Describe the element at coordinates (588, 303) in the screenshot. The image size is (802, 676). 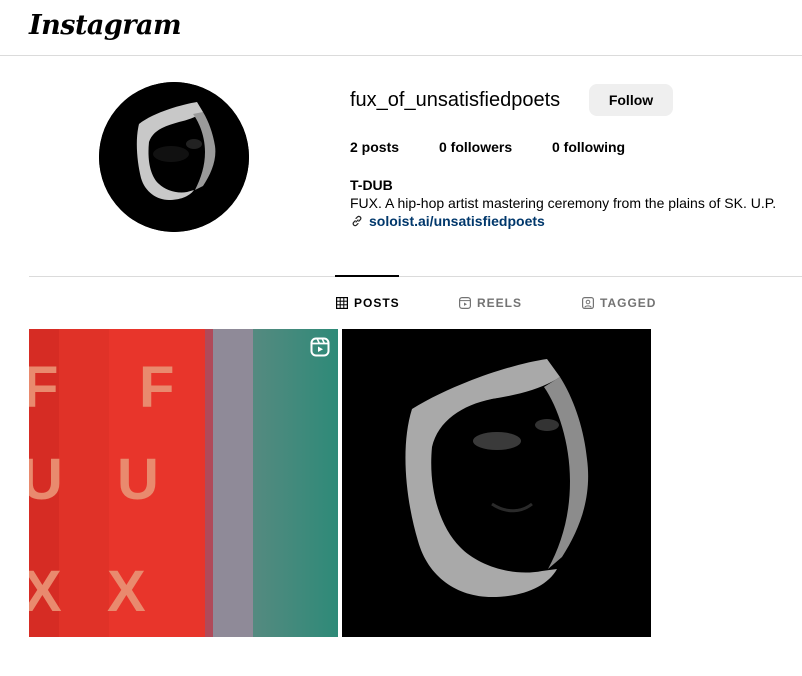
I see `tagged-icon` at that location.